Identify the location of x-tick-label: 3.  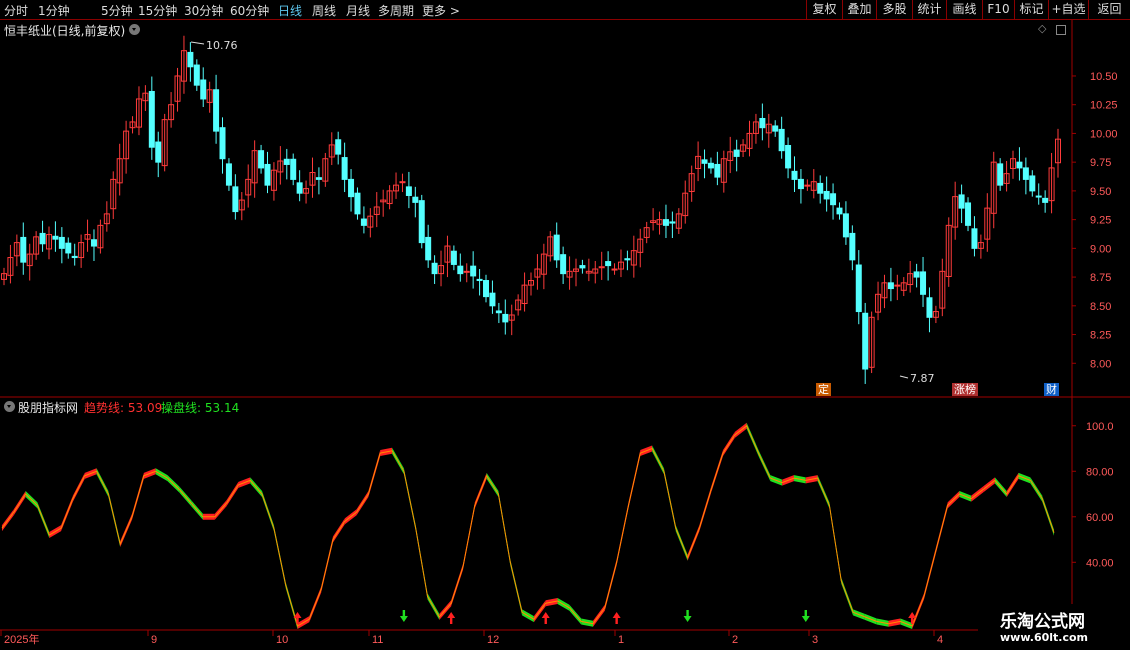
(815, 640).